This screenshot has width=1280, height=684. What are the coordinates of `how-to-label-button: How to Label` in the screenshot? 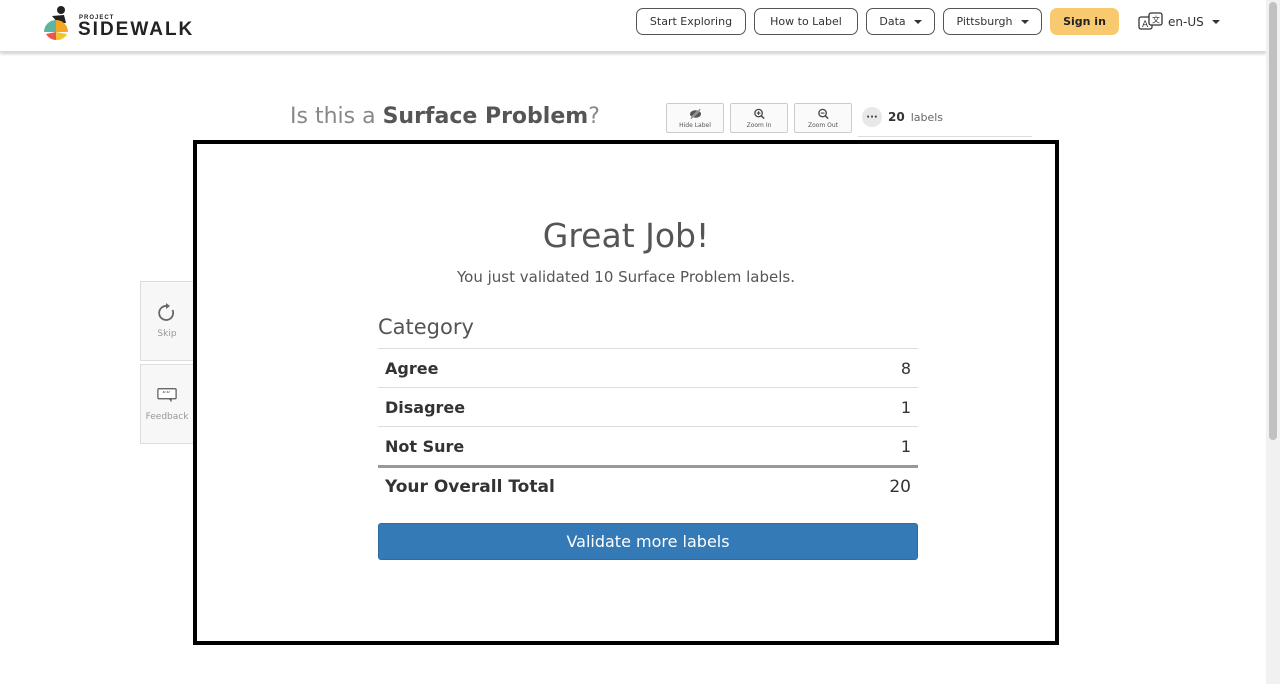 It's located at (806, 21).